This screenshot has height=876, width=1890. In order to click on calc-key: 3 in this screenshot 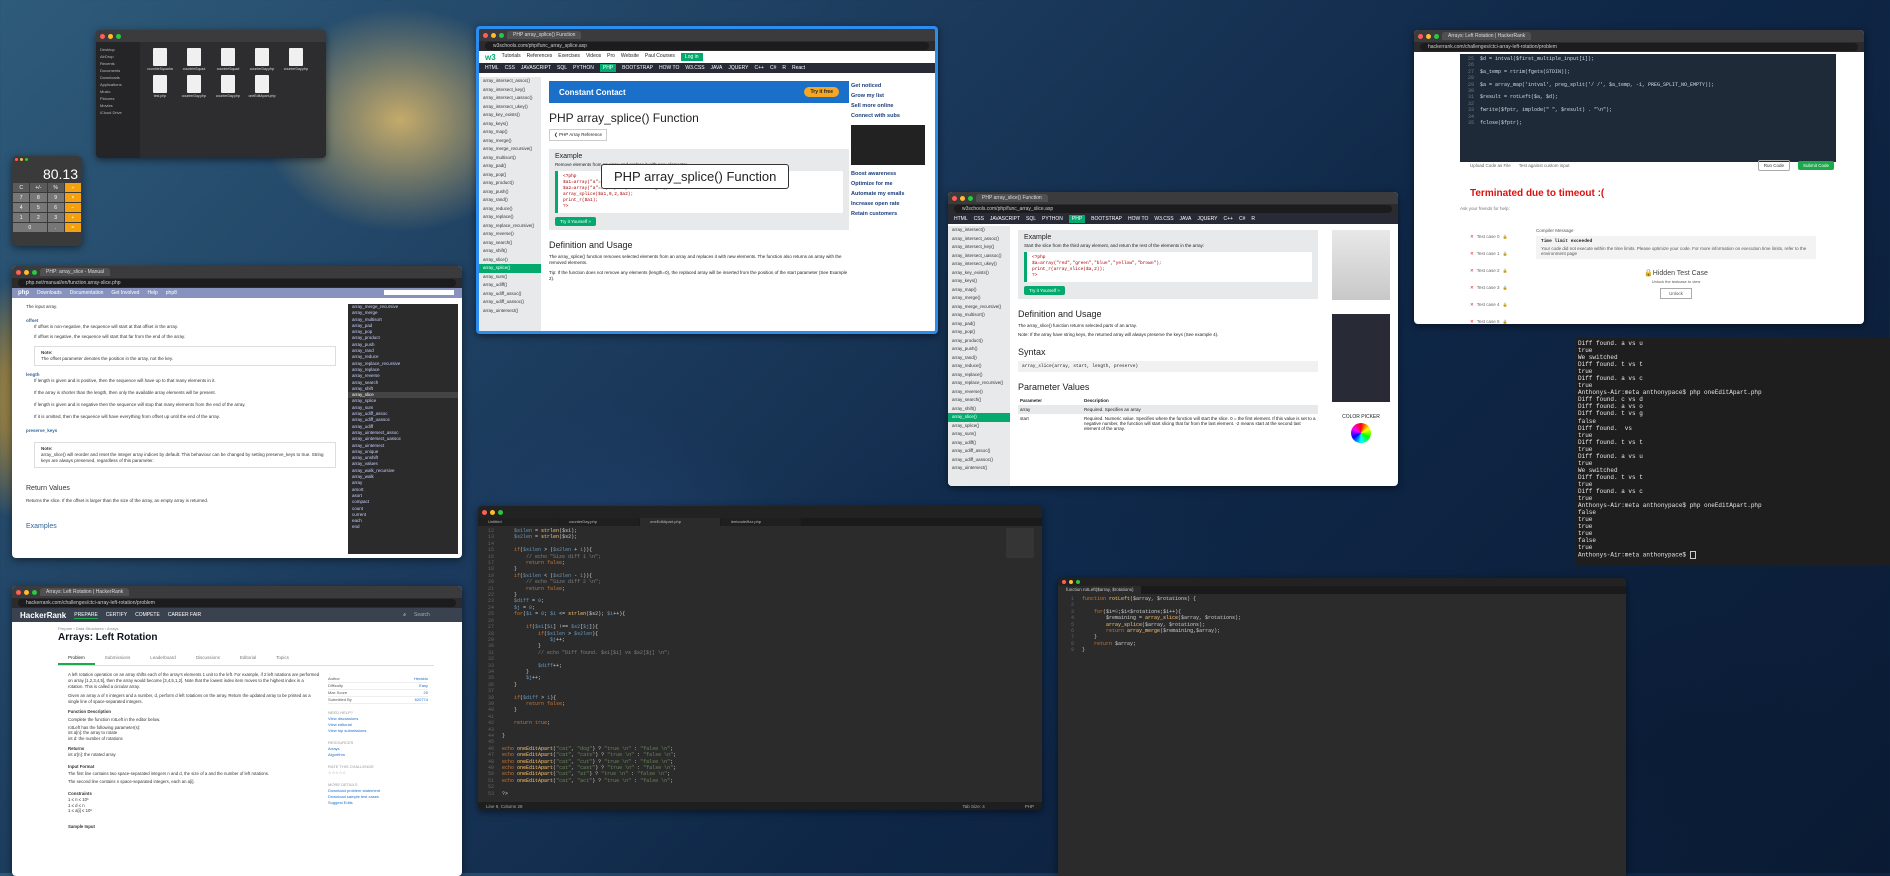, I will do `click(55, 217)`.